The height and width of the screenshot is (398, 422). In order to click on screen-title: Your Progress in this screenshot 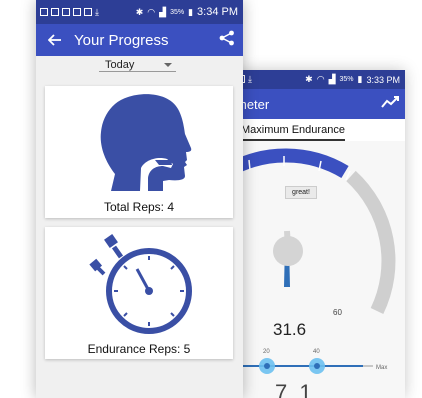, I will do `click(121, 40)`.